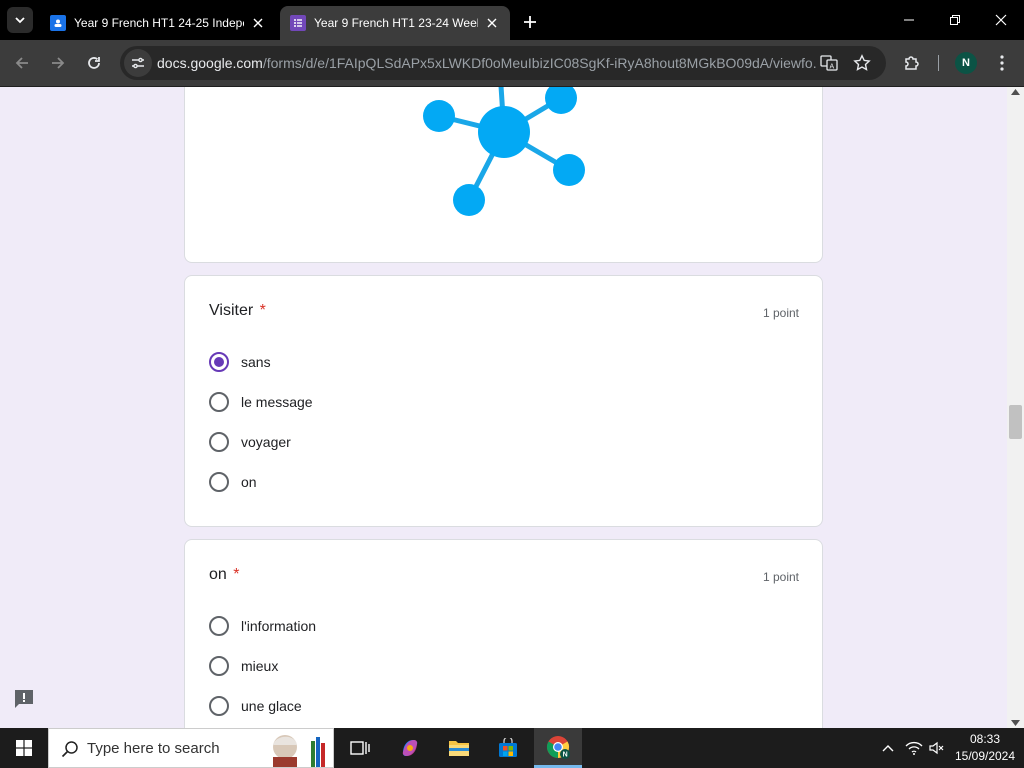 This screenshot has height=768, width=1024. I want to click on menu-button, so click(1002, 63).